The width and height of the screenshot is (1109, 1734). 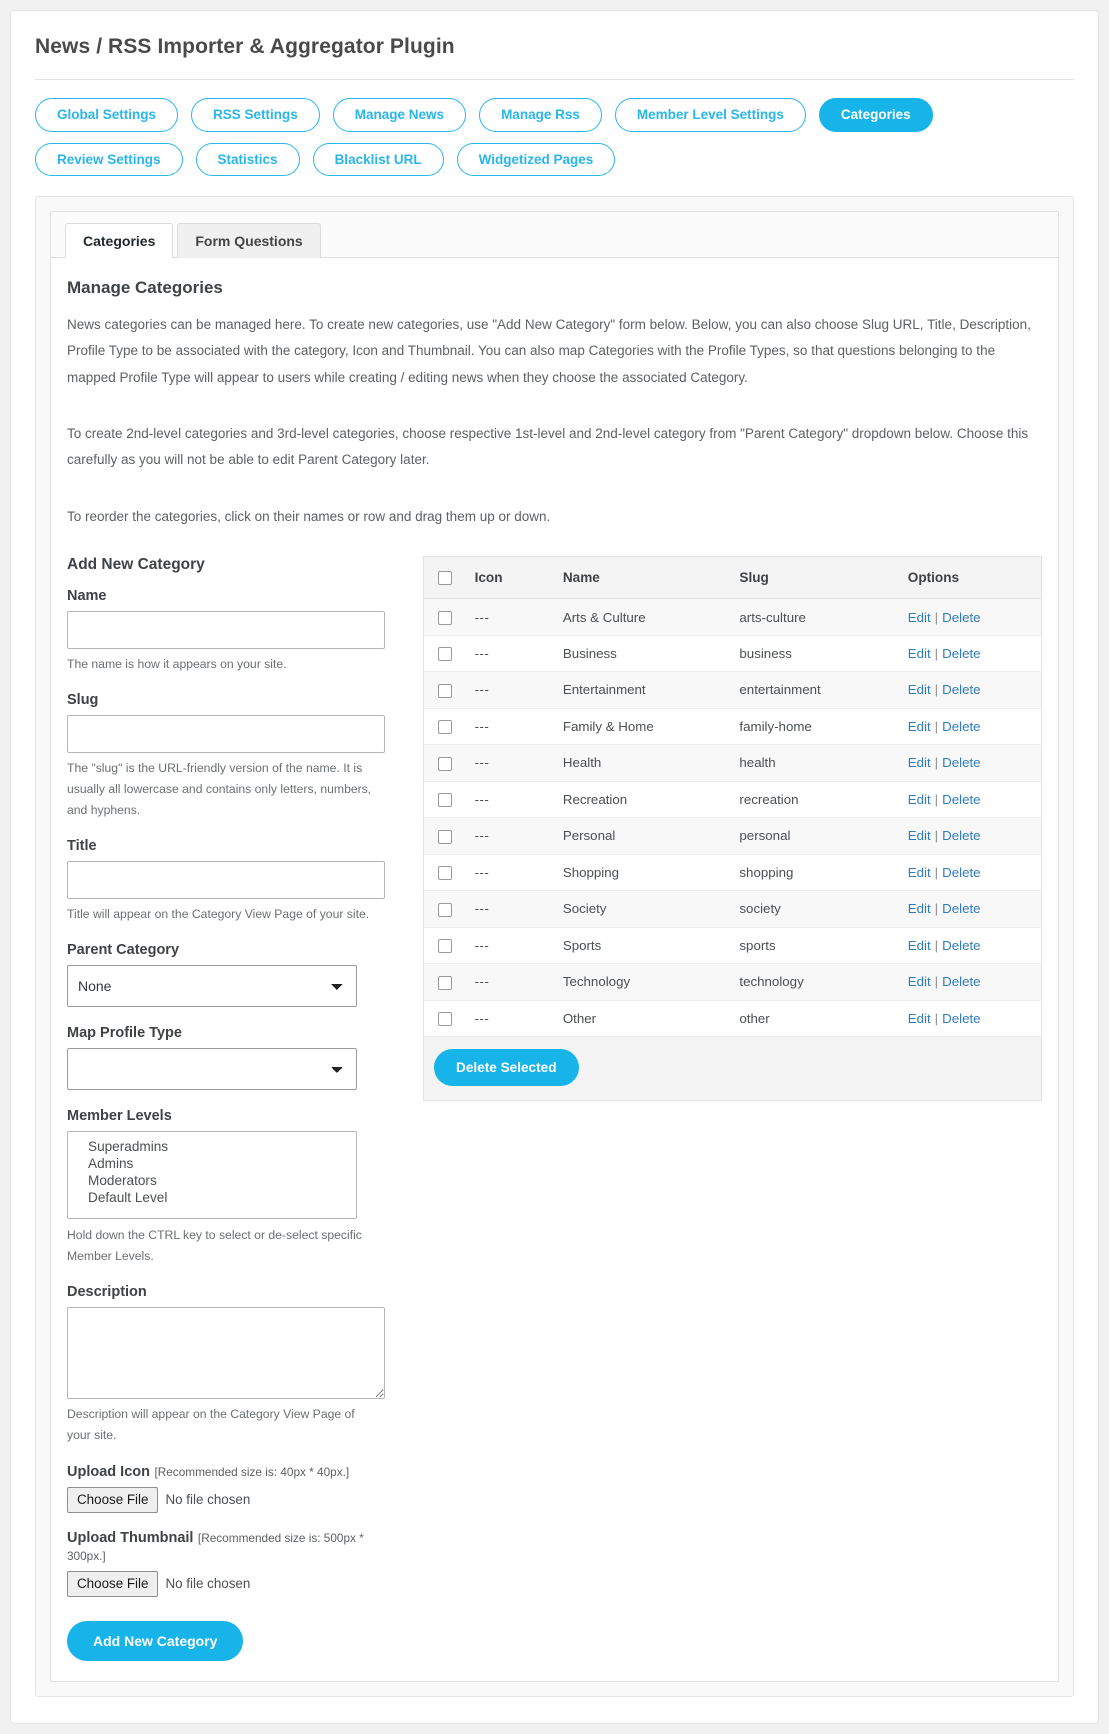 What do you see at coordinates (219, 1180) in the screenshot?
I see `member-level-option-2: Moderators` at bounding box center [219, 1180].